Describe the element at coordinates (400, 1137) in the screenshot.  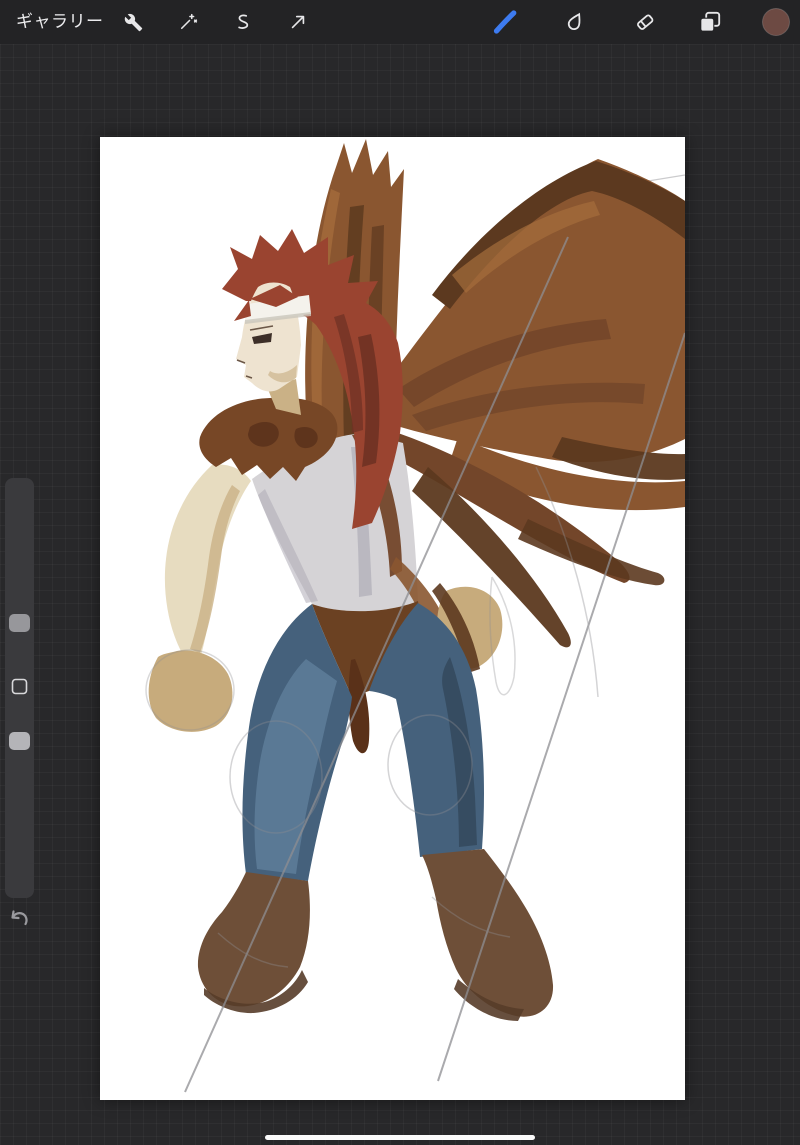
I see `home-indicator` at that location.